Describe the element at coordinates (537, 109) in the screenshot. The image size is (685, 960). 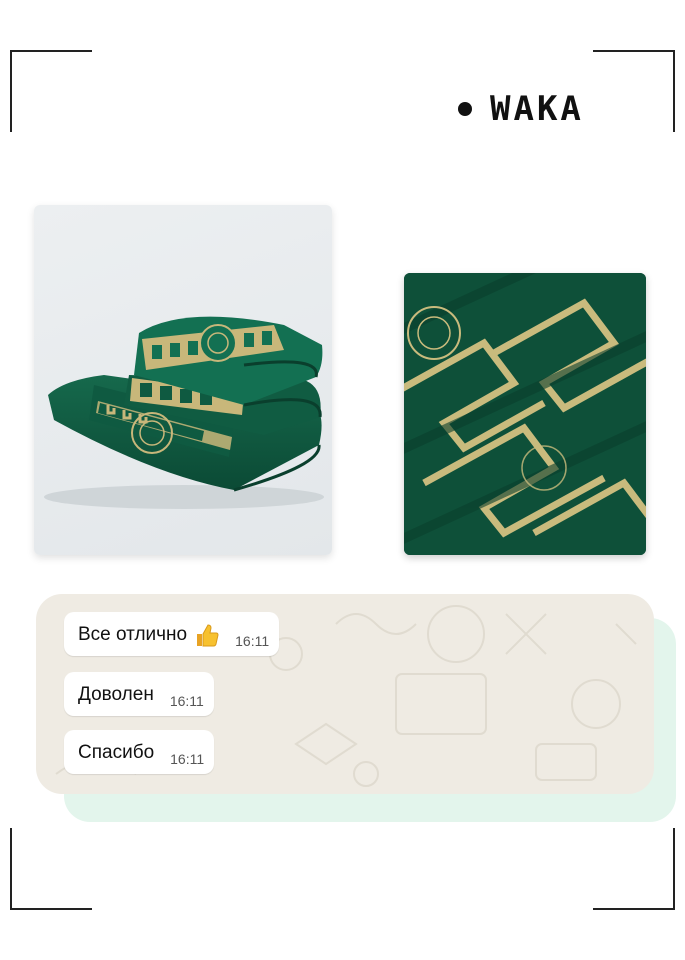
I see `brand-name: WAKA` at that location.